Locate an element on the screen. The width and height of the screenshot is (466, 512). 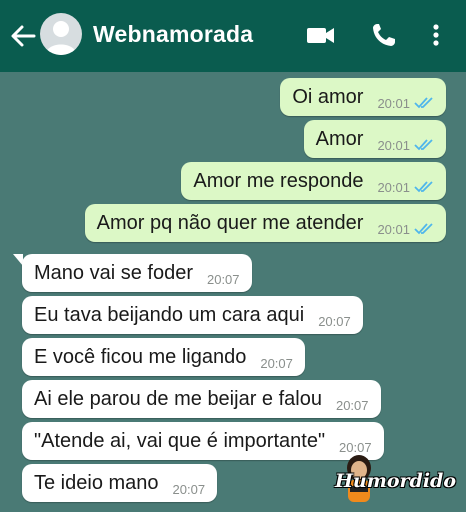
message-bubble-incoming: "Atende ai, vai que é importante" 20:07 is located at coordinates (203, 441).